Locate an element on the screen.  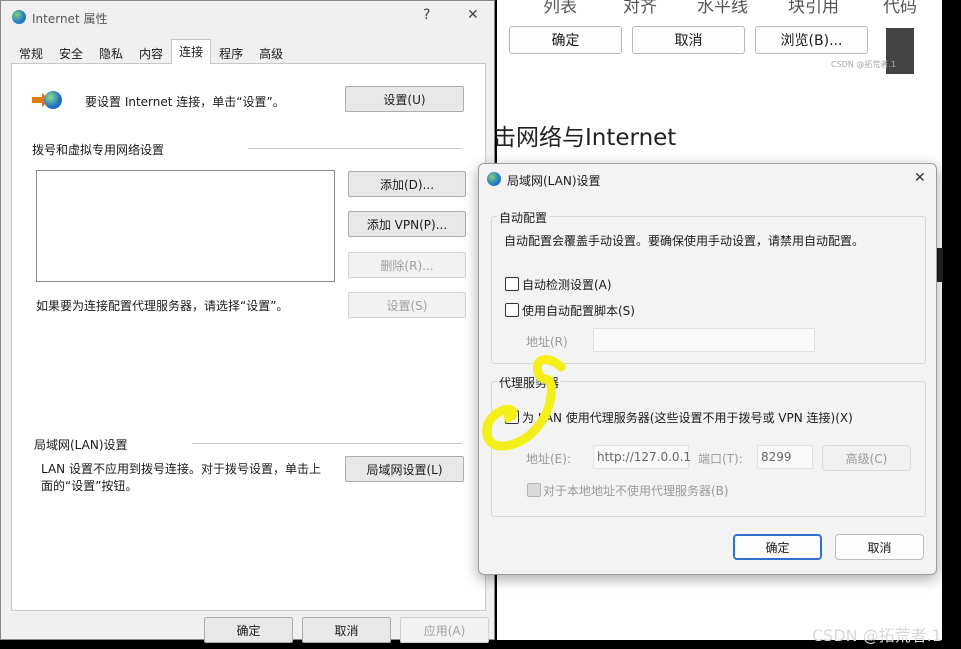
lan-description: LAN 设置不应用到拨号连接。对于拨号设置，单击上面的“设置”按钮。 is located at coordinates (181, 477).